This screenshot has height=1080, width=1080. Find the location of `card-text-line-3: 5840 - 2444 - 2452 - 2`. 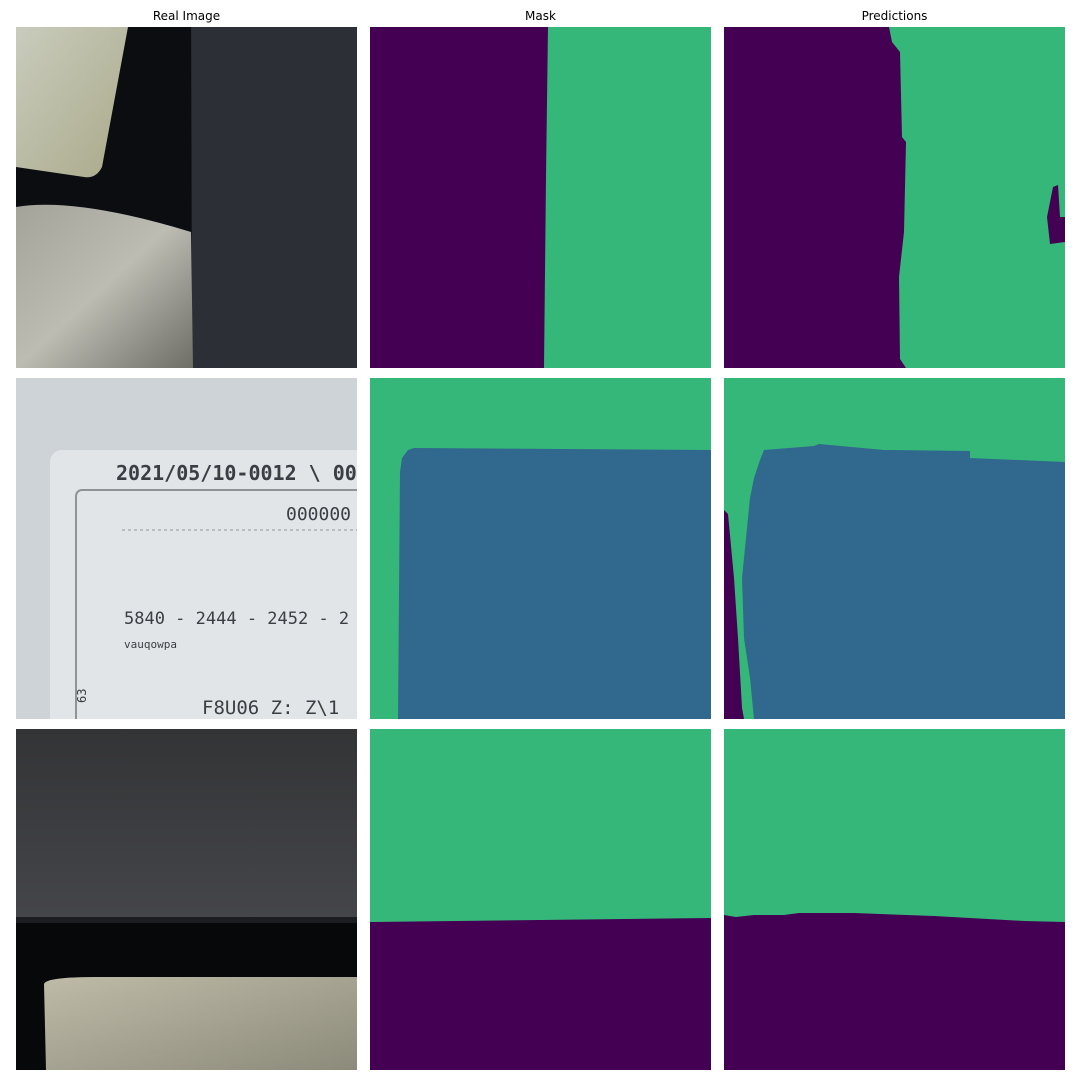

card-text-line-3: 5840 - 2444 - 2452 - 2 is located at coordinates (236, 619).